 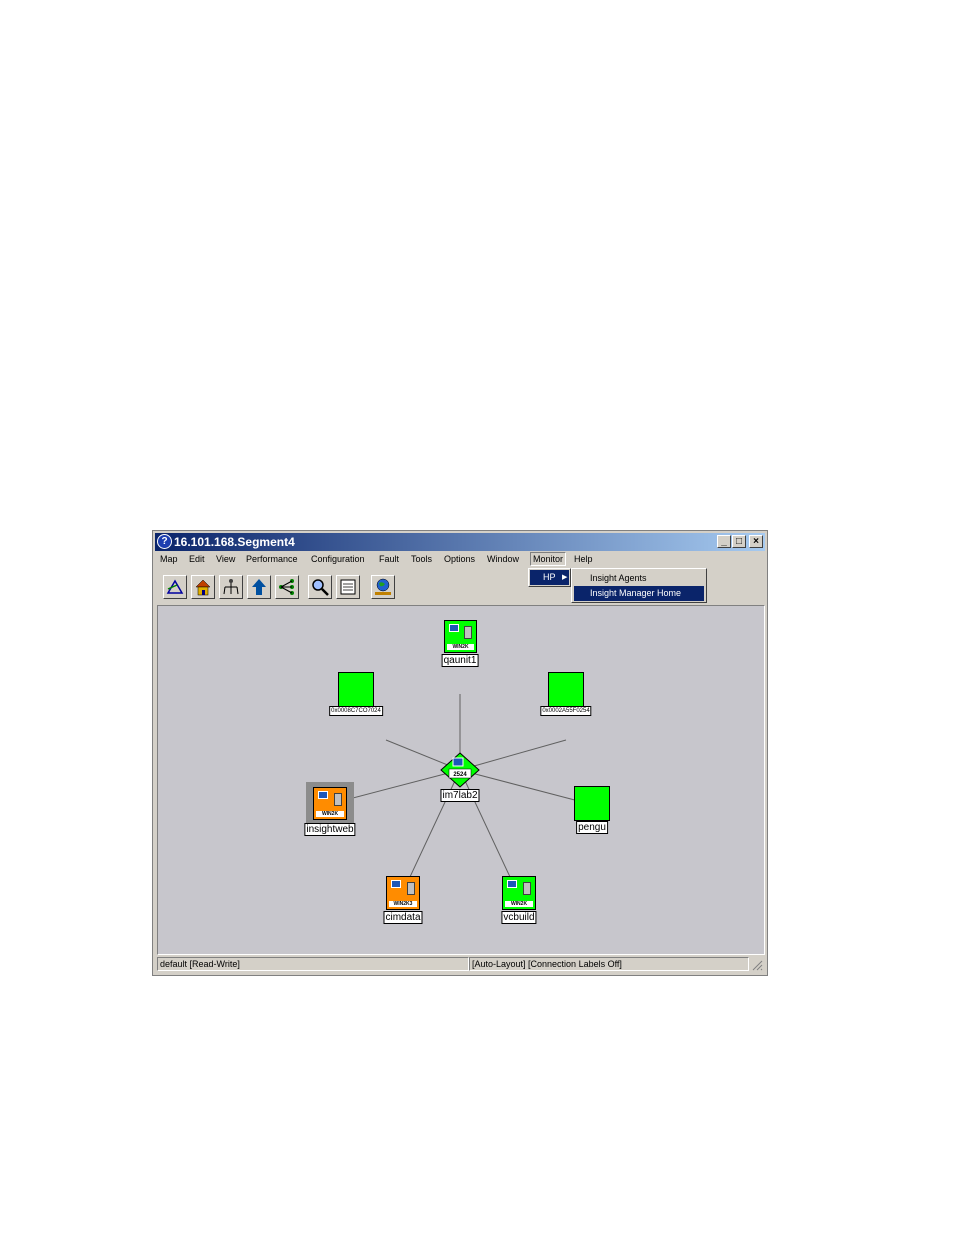 I want to click on up-arrow-icon, so click(x=259, y=587).